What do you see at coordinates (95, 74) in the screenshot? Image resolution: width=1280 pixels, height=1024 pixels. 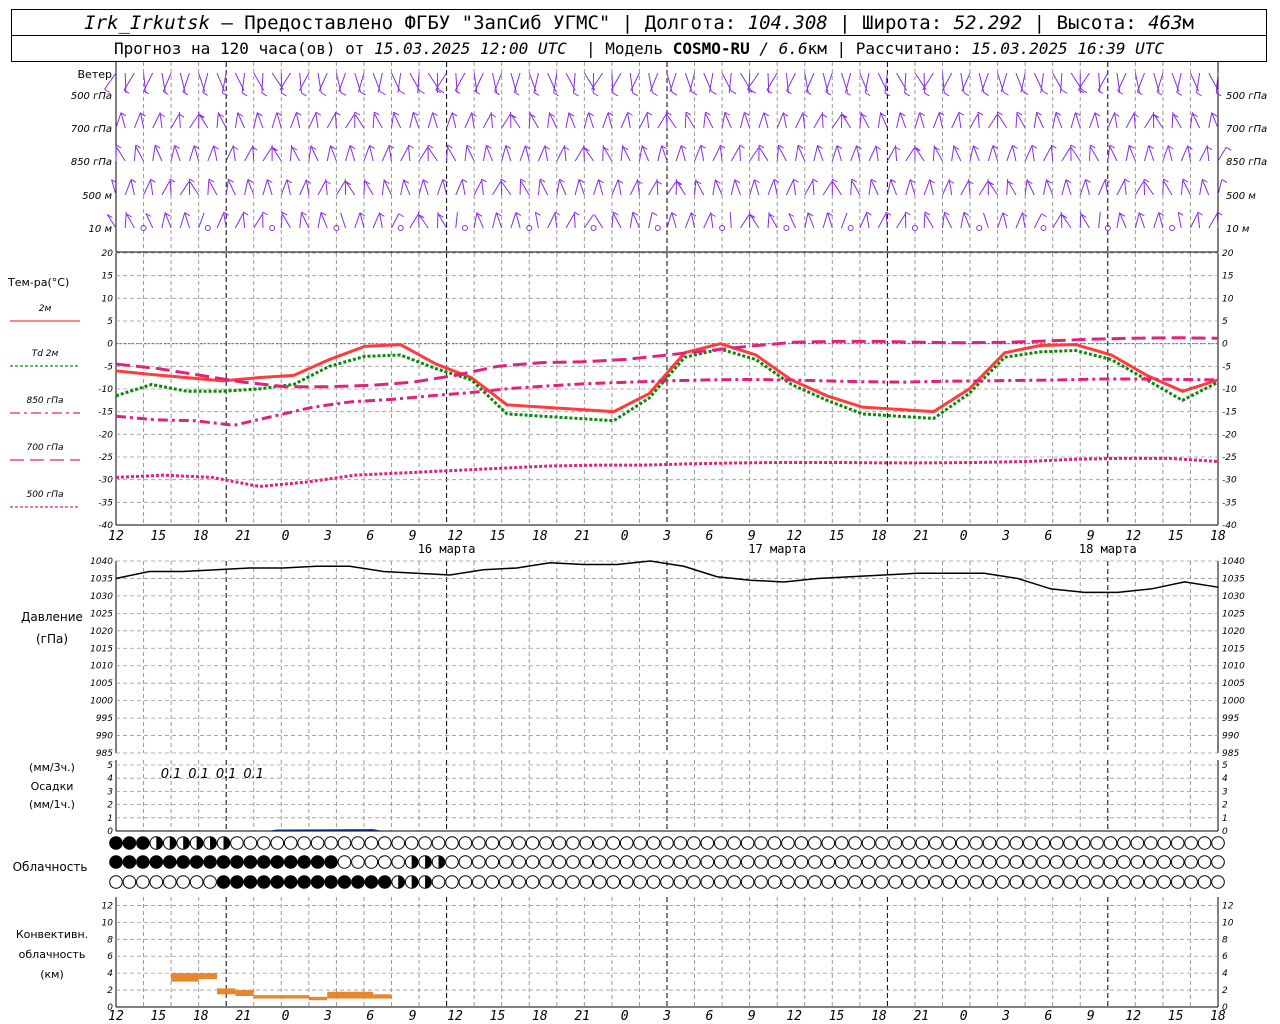 I see `wind-title: Ветер` at bounding box center [95, 74].